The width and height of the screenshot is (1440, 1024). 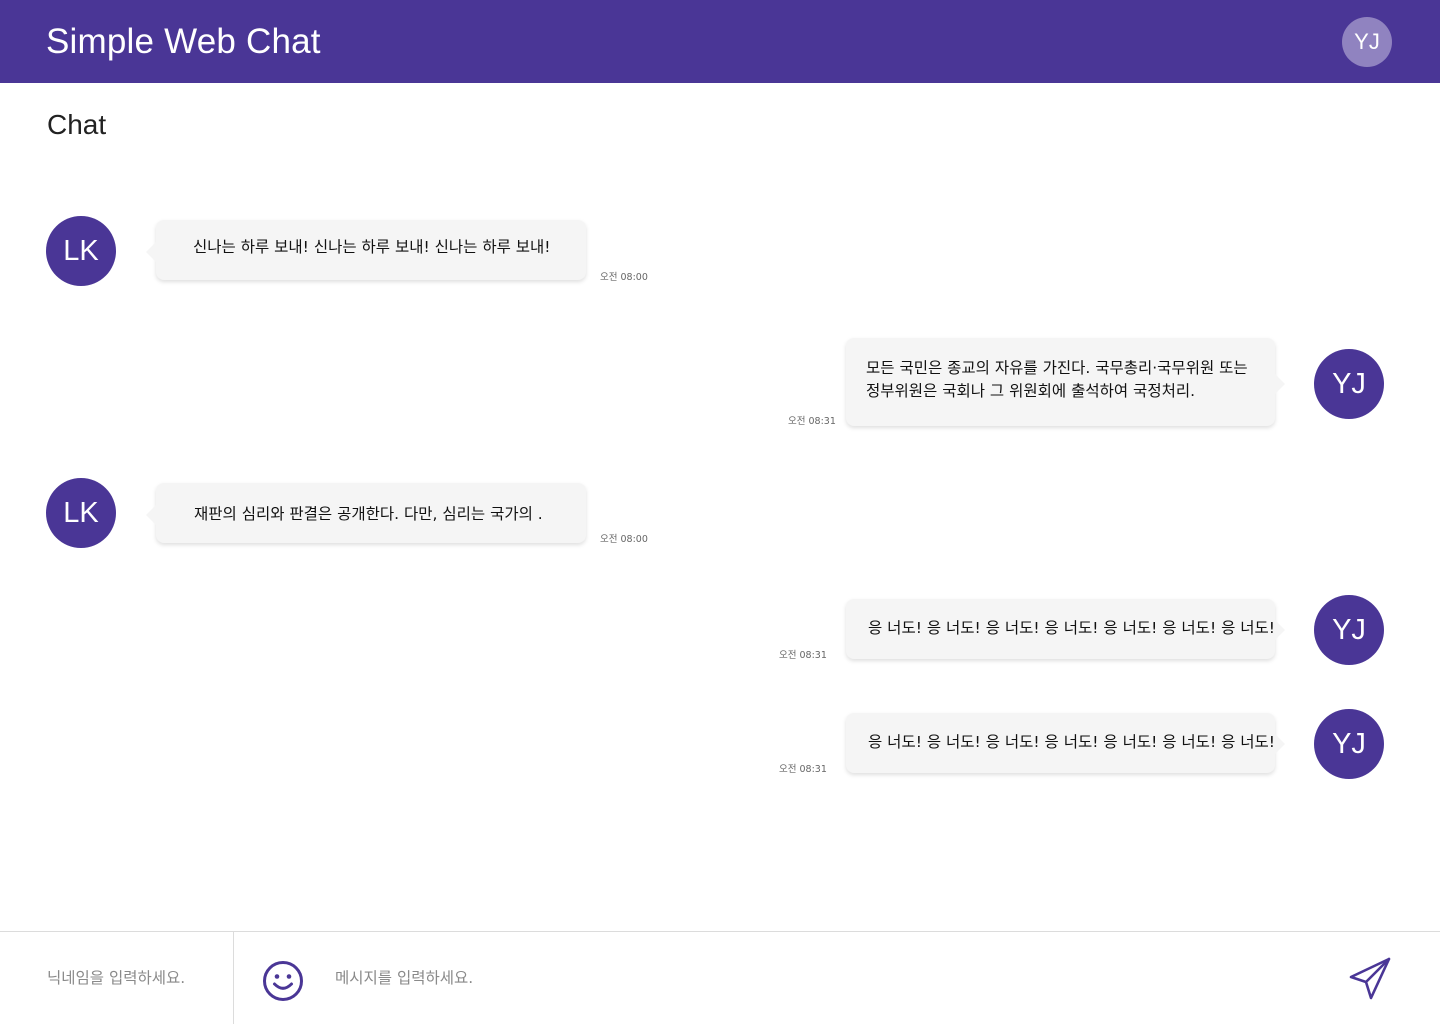 I want to click on page-title: Chat, so click(x=77, y=124).